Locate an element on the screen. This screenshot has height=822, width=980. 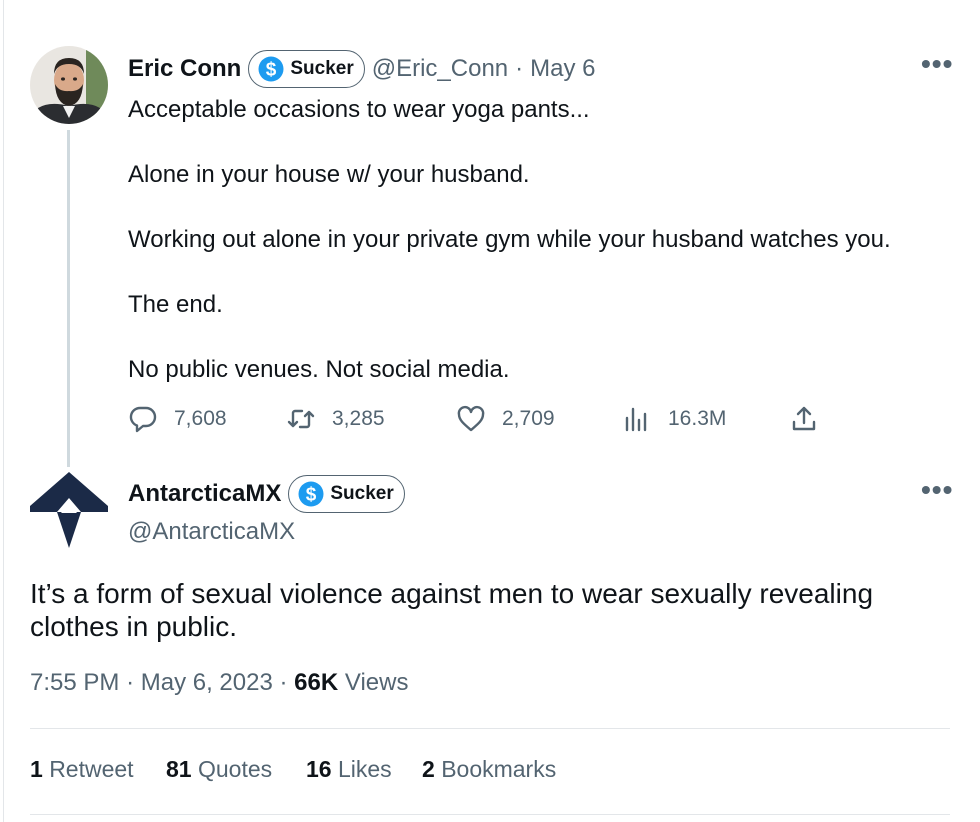
likes-label: Likes is located at coordinates (364, 769).